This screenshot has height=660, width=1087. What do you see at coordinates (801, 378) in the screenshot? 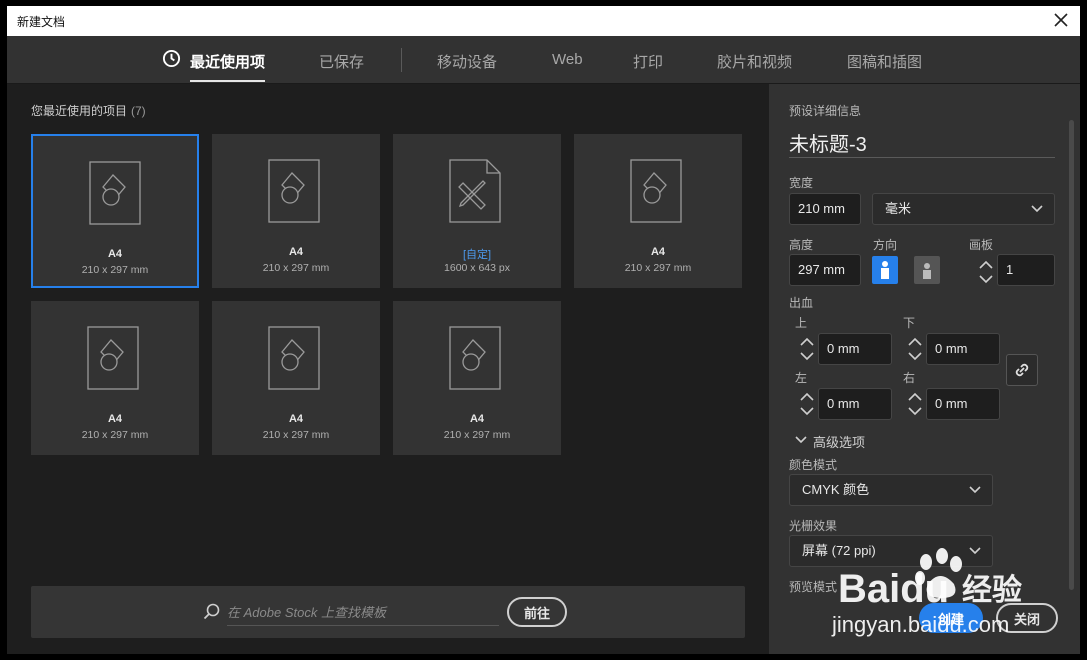
I see `bleed-left-label: 左` at bounding box center [801, 378].